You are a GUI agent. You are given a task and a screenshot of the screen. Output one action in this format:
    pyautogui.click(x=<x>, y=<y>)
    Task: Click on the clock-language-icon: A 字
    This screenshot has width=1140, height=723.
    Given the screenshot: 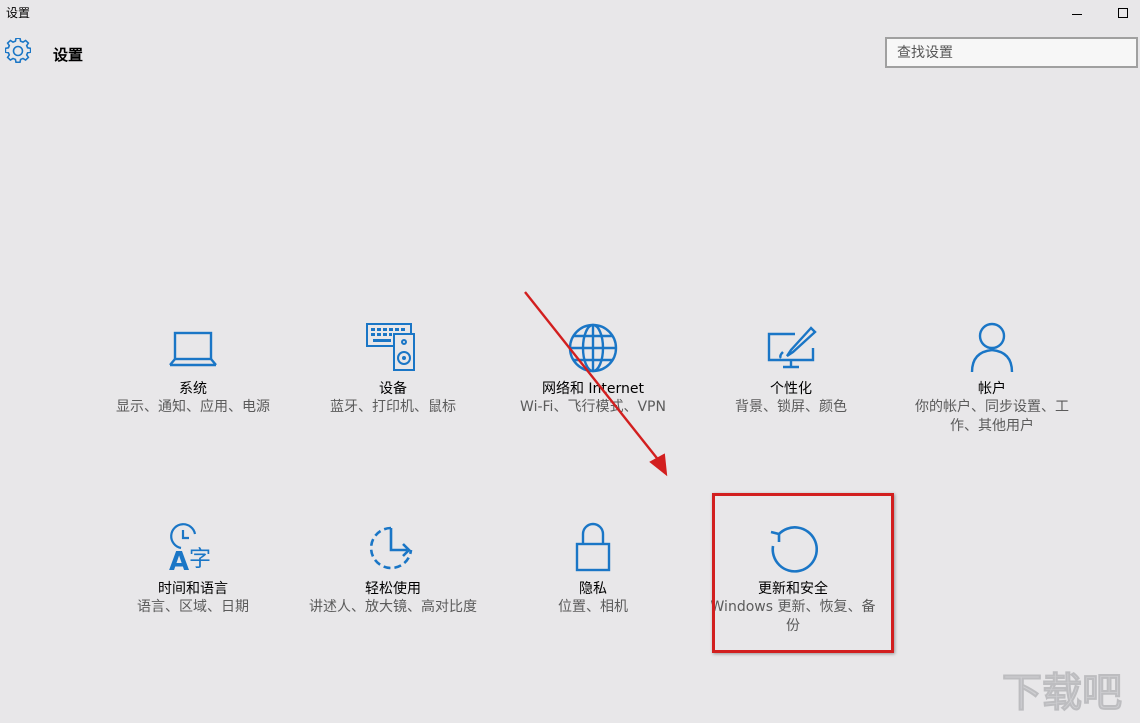 What is the action you would take?
    pyautogui.click(x=190, y=549)
    